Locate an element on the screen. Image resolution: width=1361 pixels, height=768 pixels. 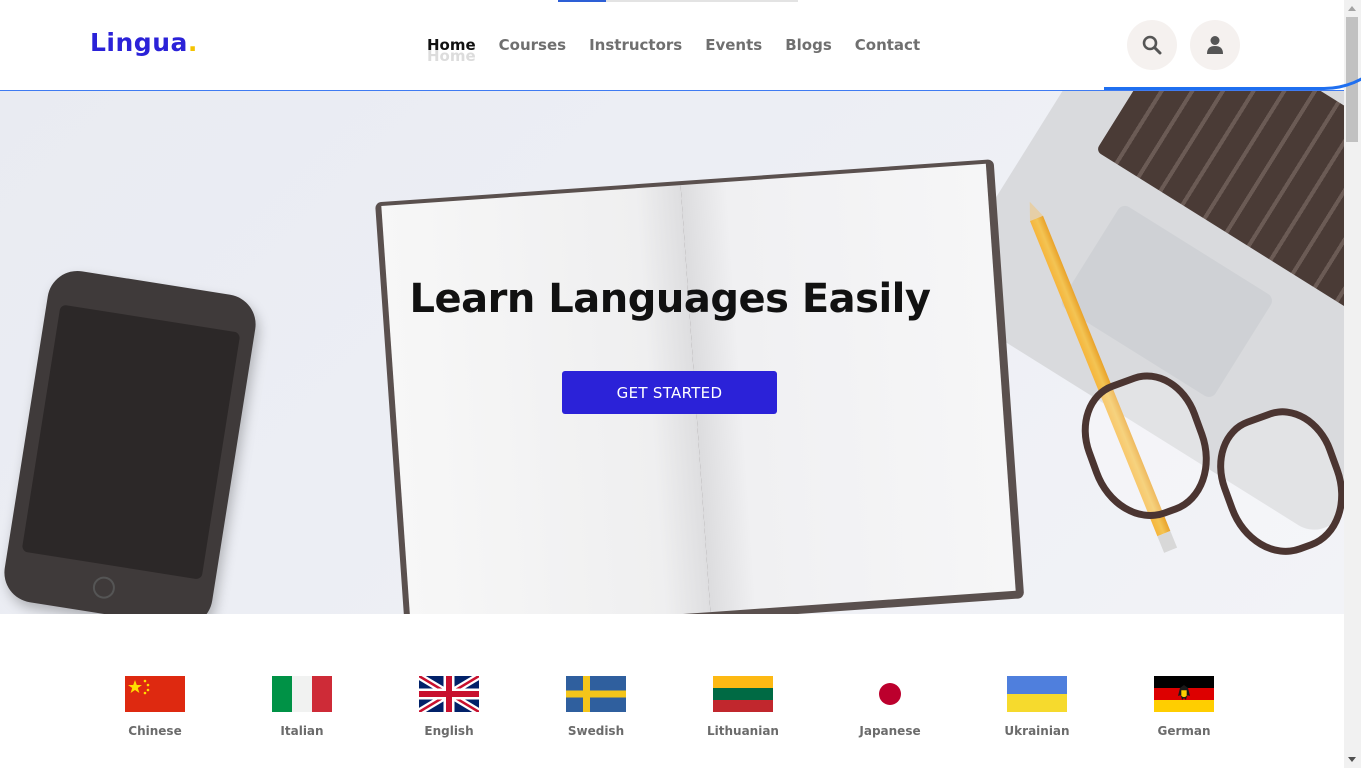
language-item-ukrainian: Ukrainian is located at coordinates (1037, 707).